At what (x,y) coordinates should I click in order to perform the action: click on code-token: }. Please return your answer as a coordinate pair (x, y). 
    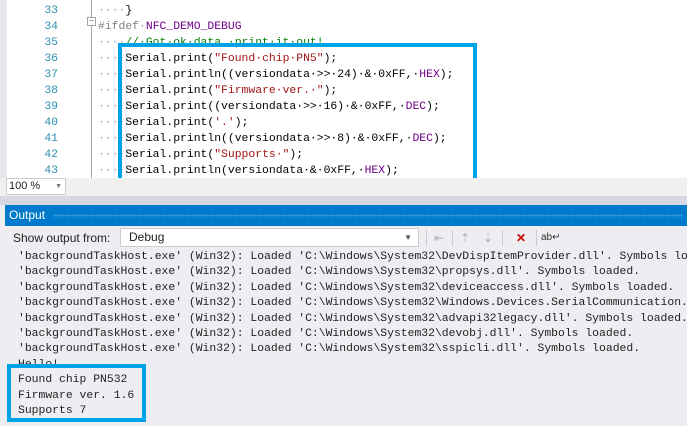
    Looking at the image, I should click on (129, 11).